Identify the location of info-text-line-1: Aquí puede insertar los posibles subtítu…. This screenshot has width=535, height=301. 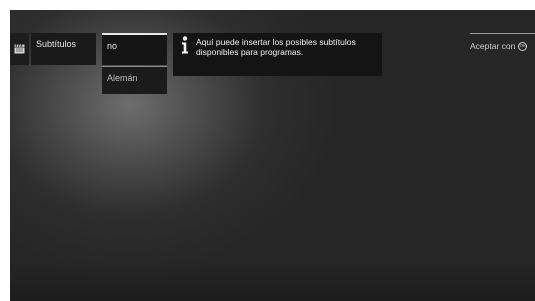
(276, 42).